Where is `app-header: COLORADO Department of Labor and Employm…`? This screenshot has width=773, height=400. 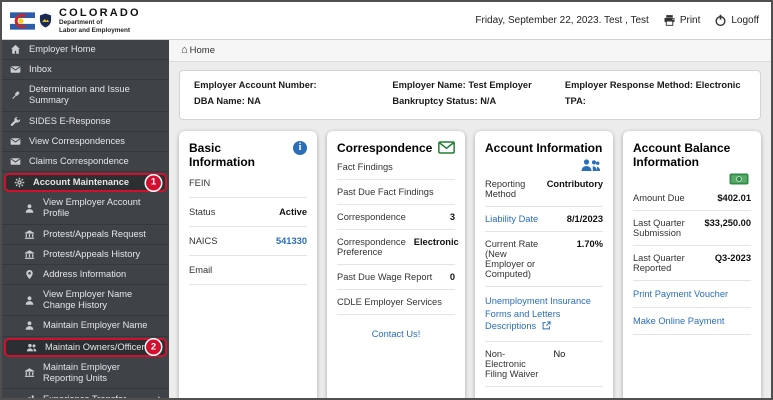 app-header: COLORADO Department of Labor and Employm… is located at coordinates (386, 21).